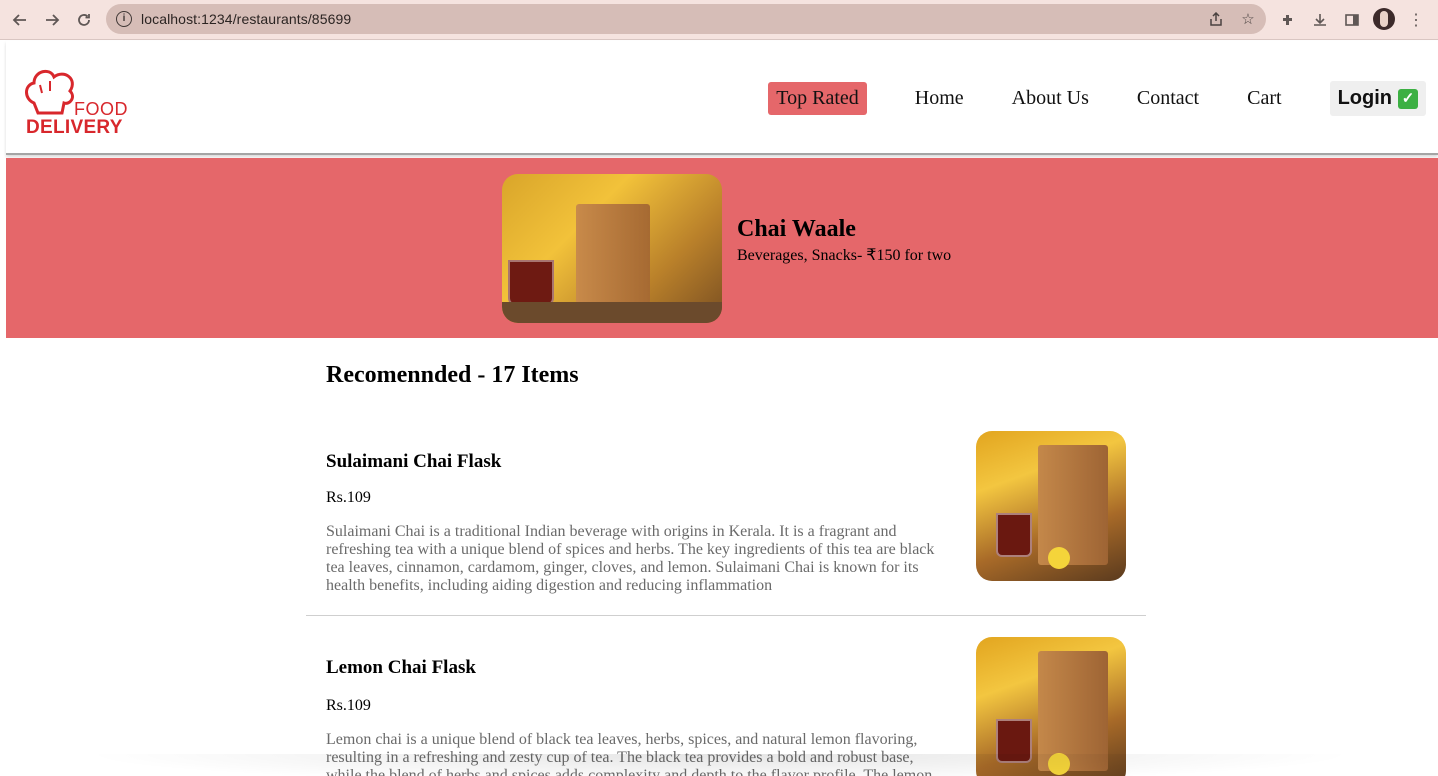 Image resolution: width=1438 pixels, height=776 pixels. What do you see at coordinates (52, 20) in the screenshot?
I see `forward-arrow-icon` at bounding box center [52, 20].